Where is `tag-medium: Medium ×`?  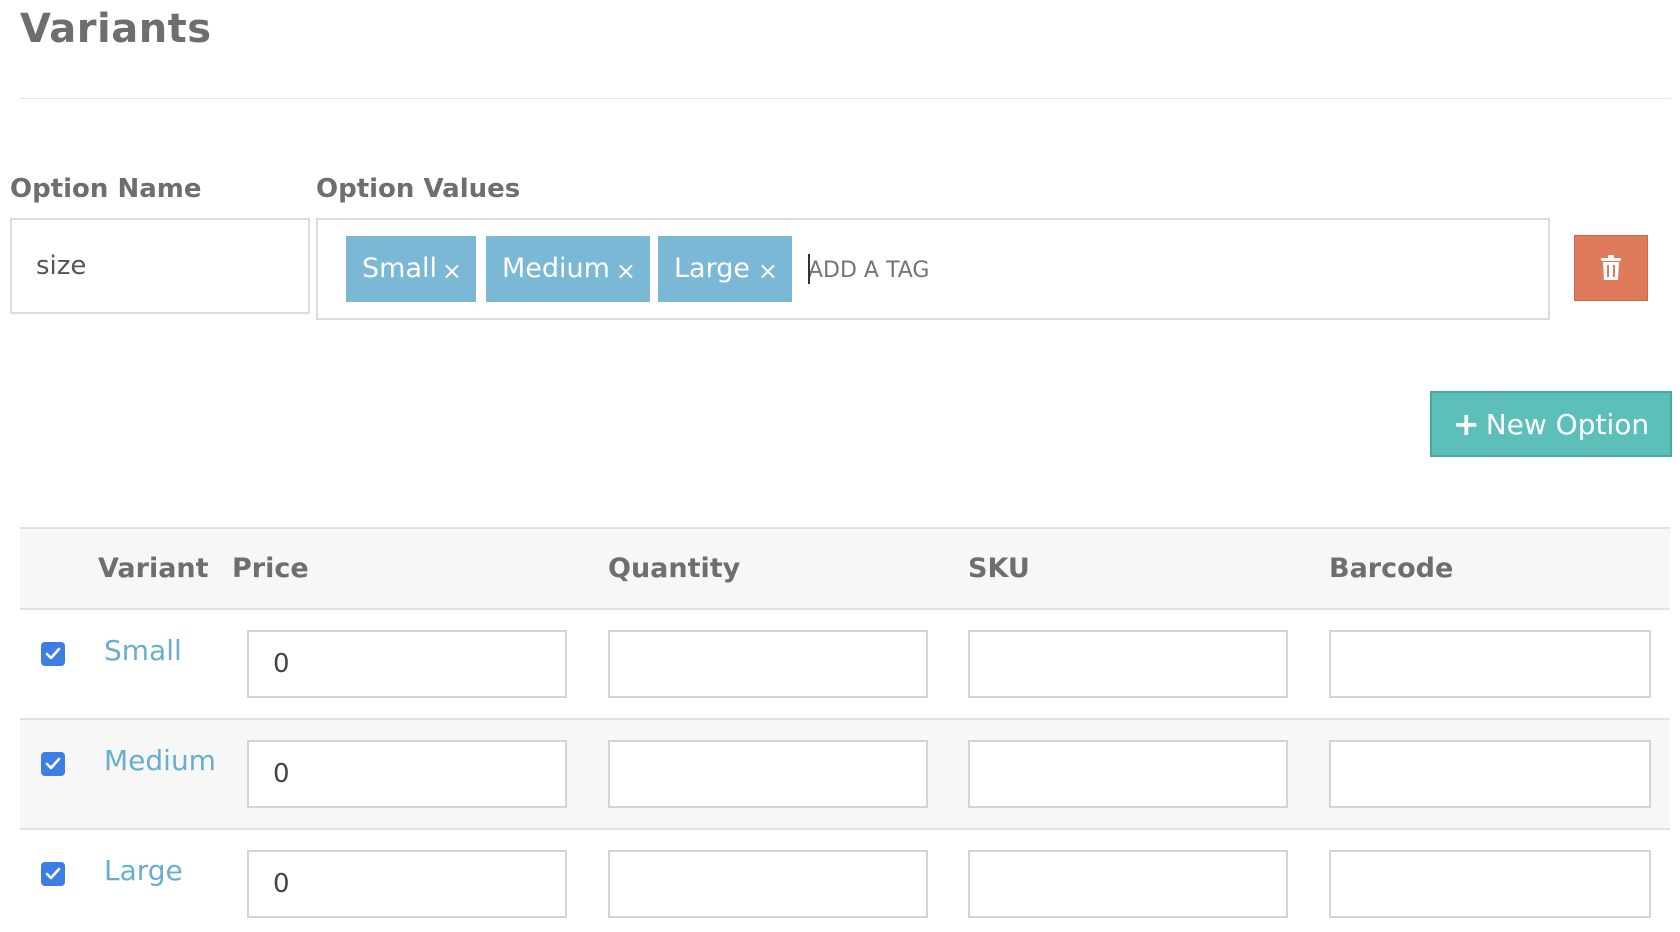 tag-medium: Medium × is located at coordinates (568, 269).